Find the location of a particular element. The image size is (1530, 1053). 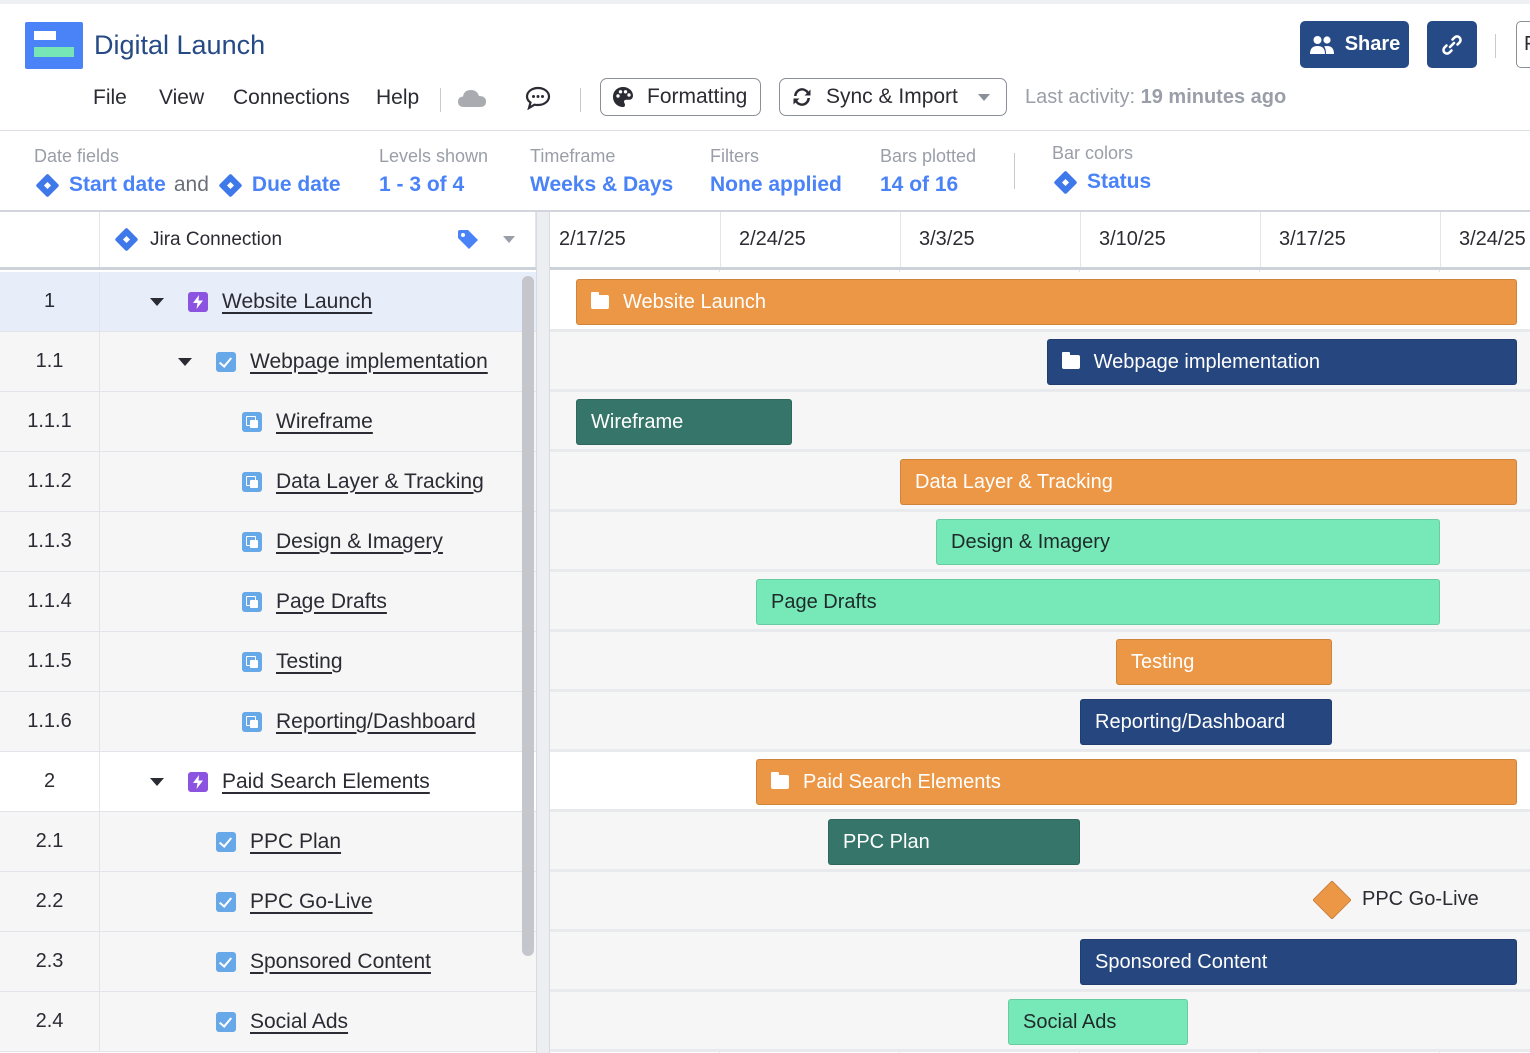

sync-import-label: Sync & Import is located at coordinates (892, 96).